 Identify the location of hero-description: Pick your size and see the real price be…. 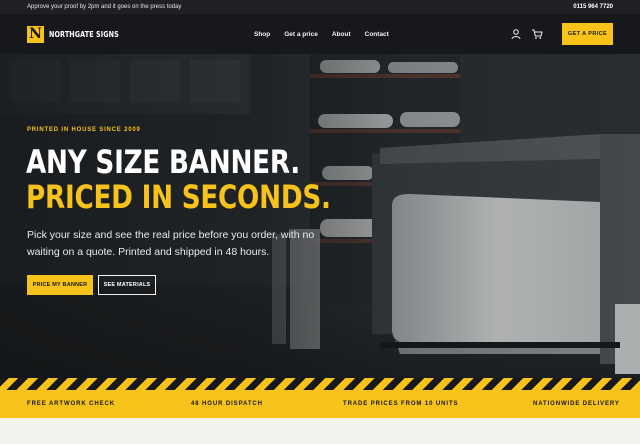
(171, 243).